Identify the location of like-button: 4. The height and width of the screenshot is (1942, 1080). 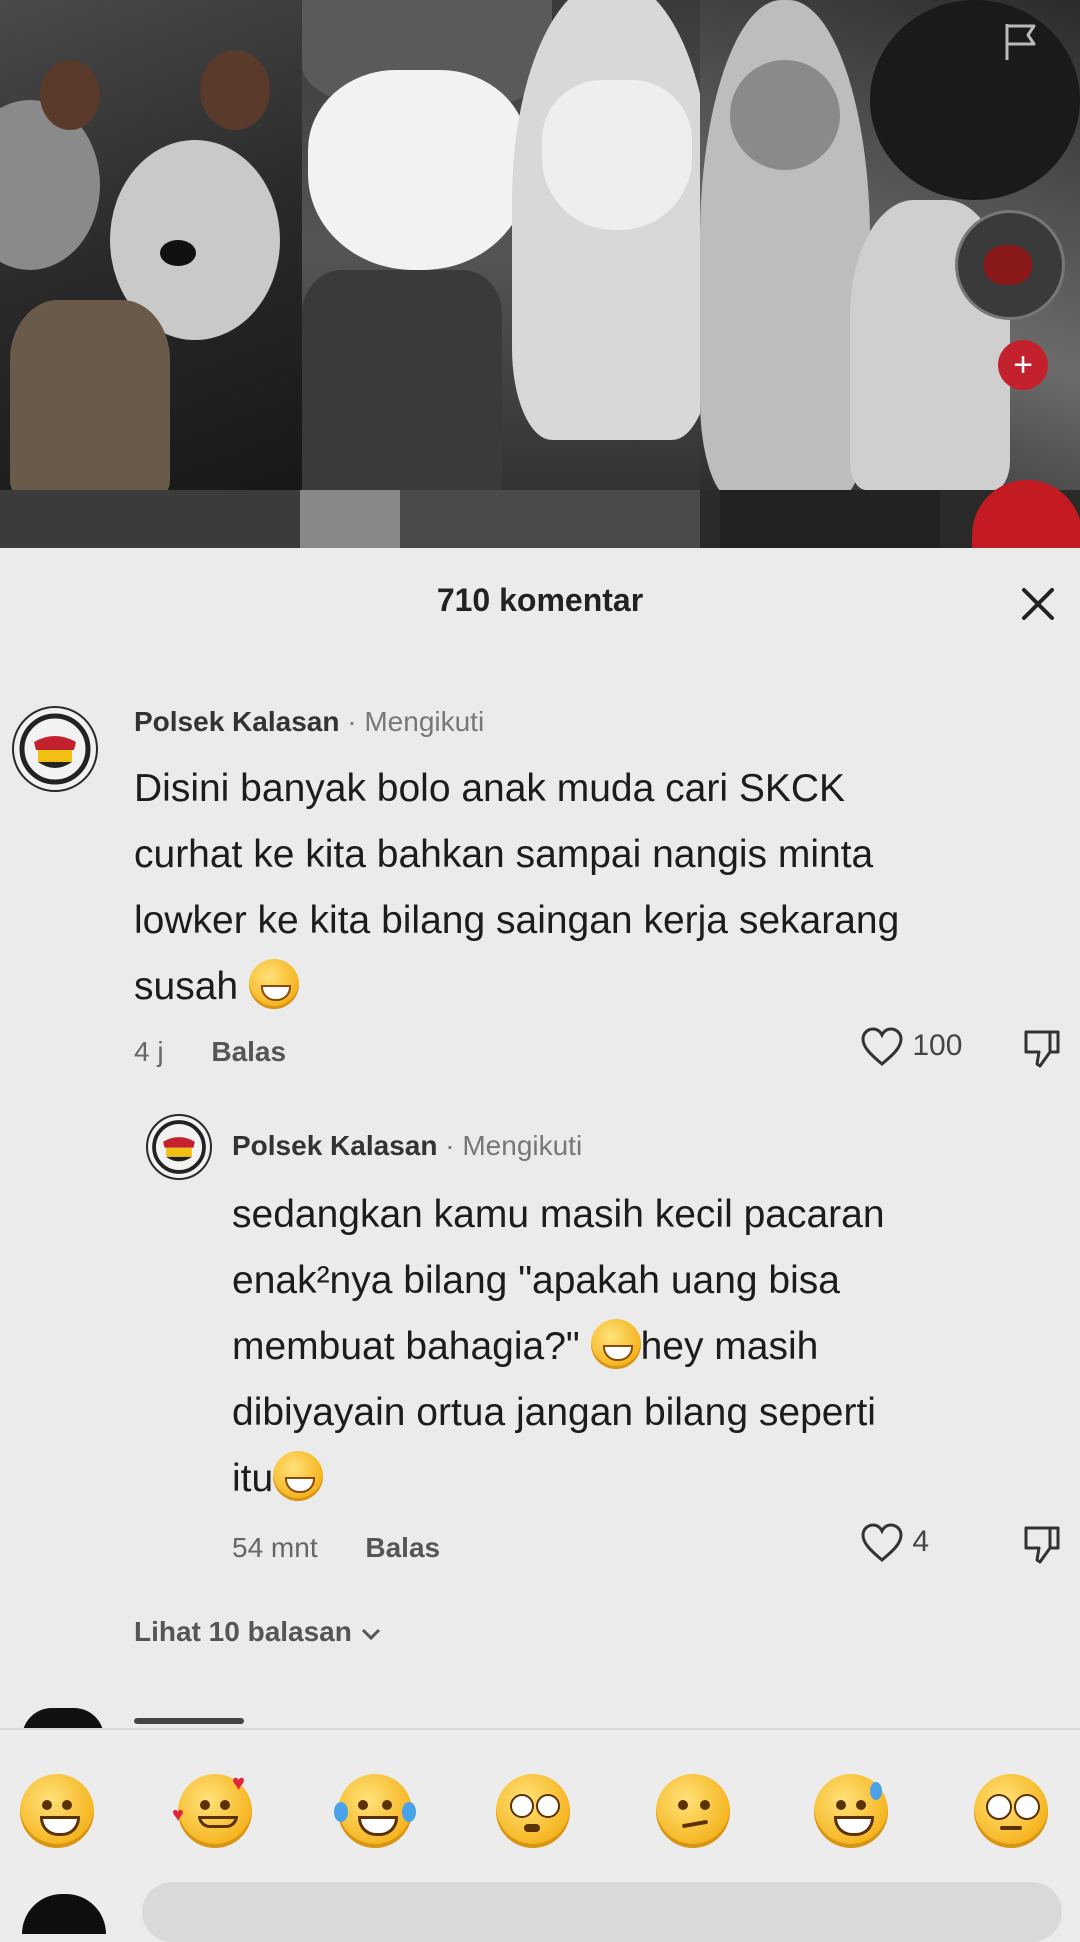
(894, 1543).